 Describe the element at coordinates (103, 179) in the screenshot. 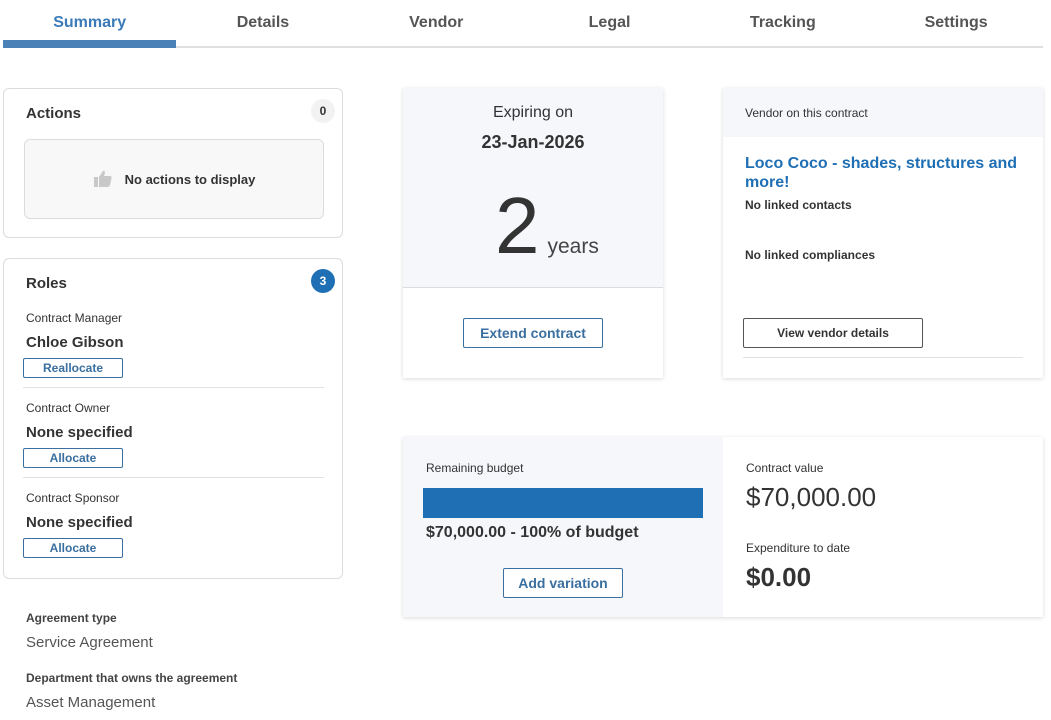

I see `thumbs-up-icon` at that location.